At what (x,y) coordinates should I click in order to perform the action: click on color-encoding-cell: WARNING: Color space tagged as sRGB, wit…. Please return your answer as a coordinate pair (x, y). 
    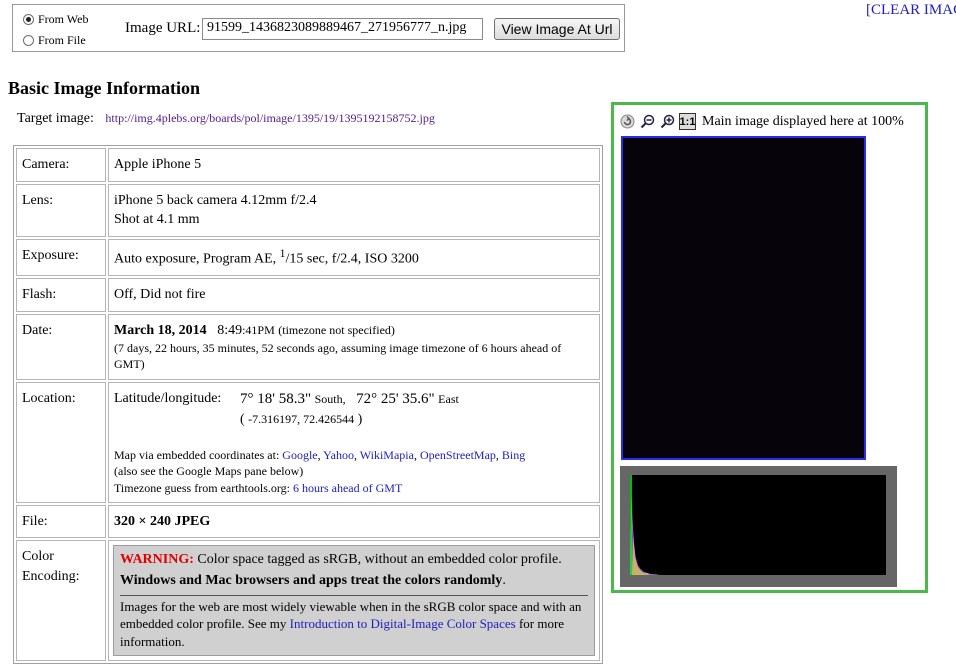
    Looking at the image, I should click on (354, 600).